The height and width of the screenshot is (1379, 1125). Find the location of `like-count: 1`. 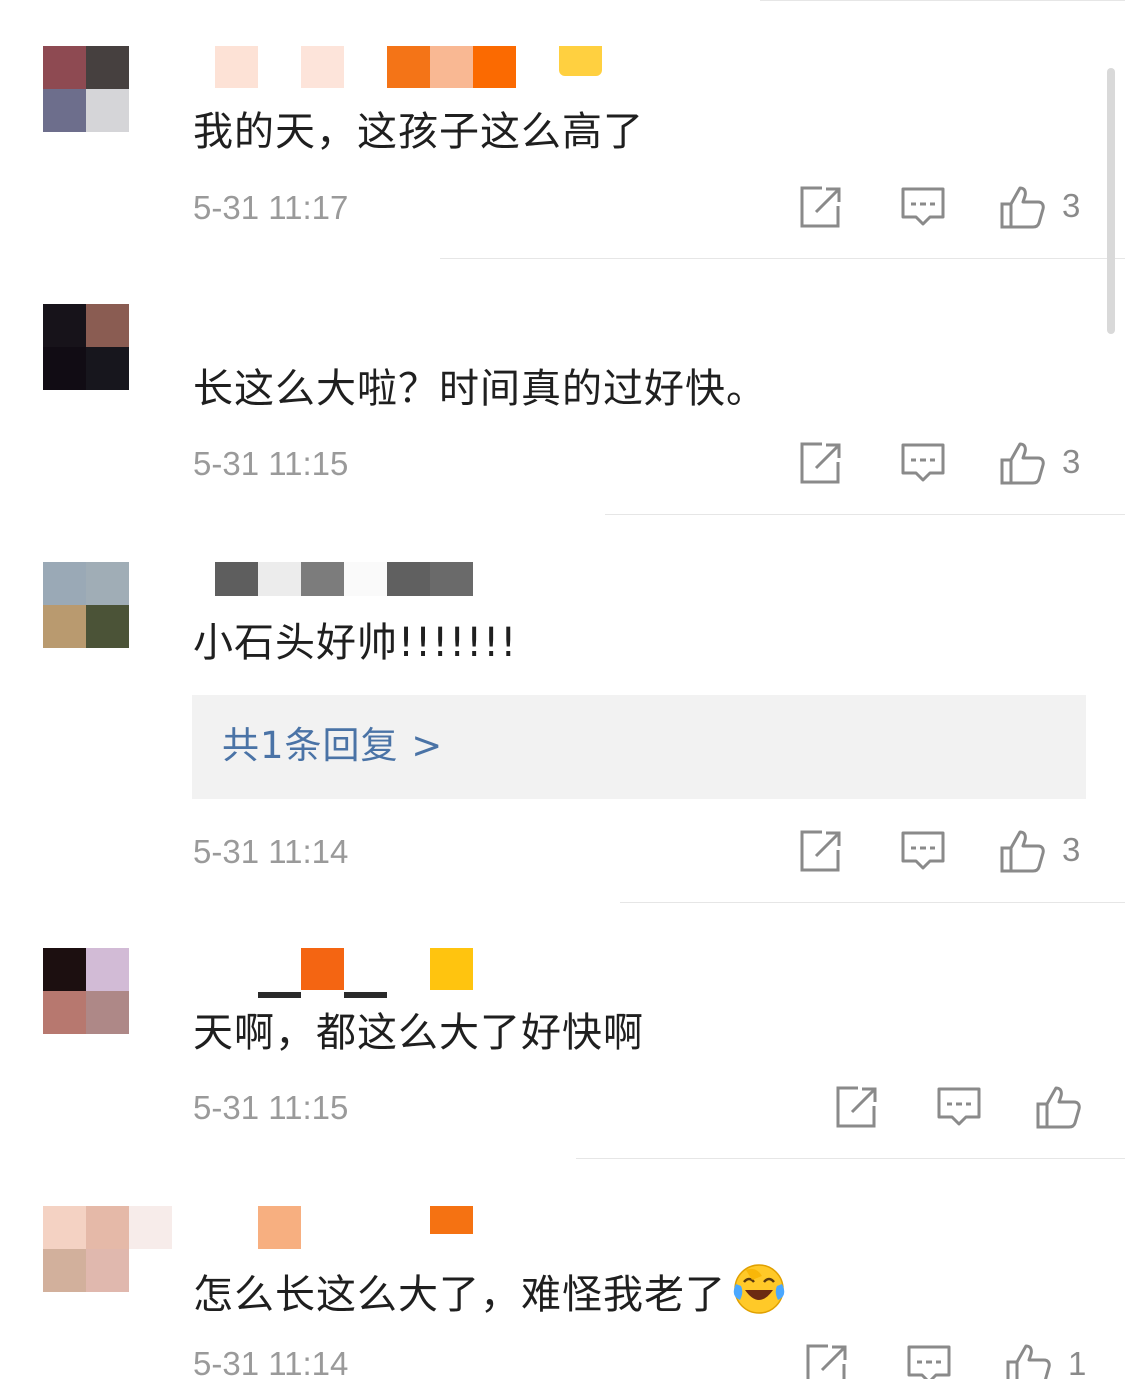

like-count: 1 is located at coordinates (1077, 1362).